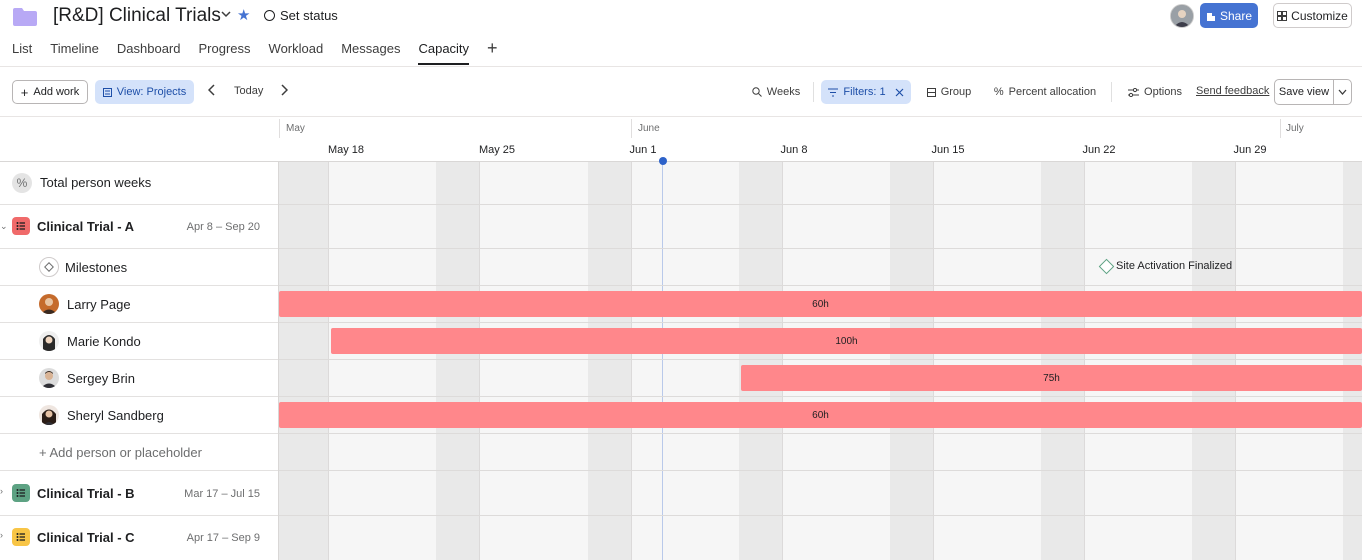 The height and width of the screenshot is (560, 1362). What do you see at coordinates (1319, 15) in the screenshot?
I see `customize-label: Customize` at bounding box center [1319, 15].